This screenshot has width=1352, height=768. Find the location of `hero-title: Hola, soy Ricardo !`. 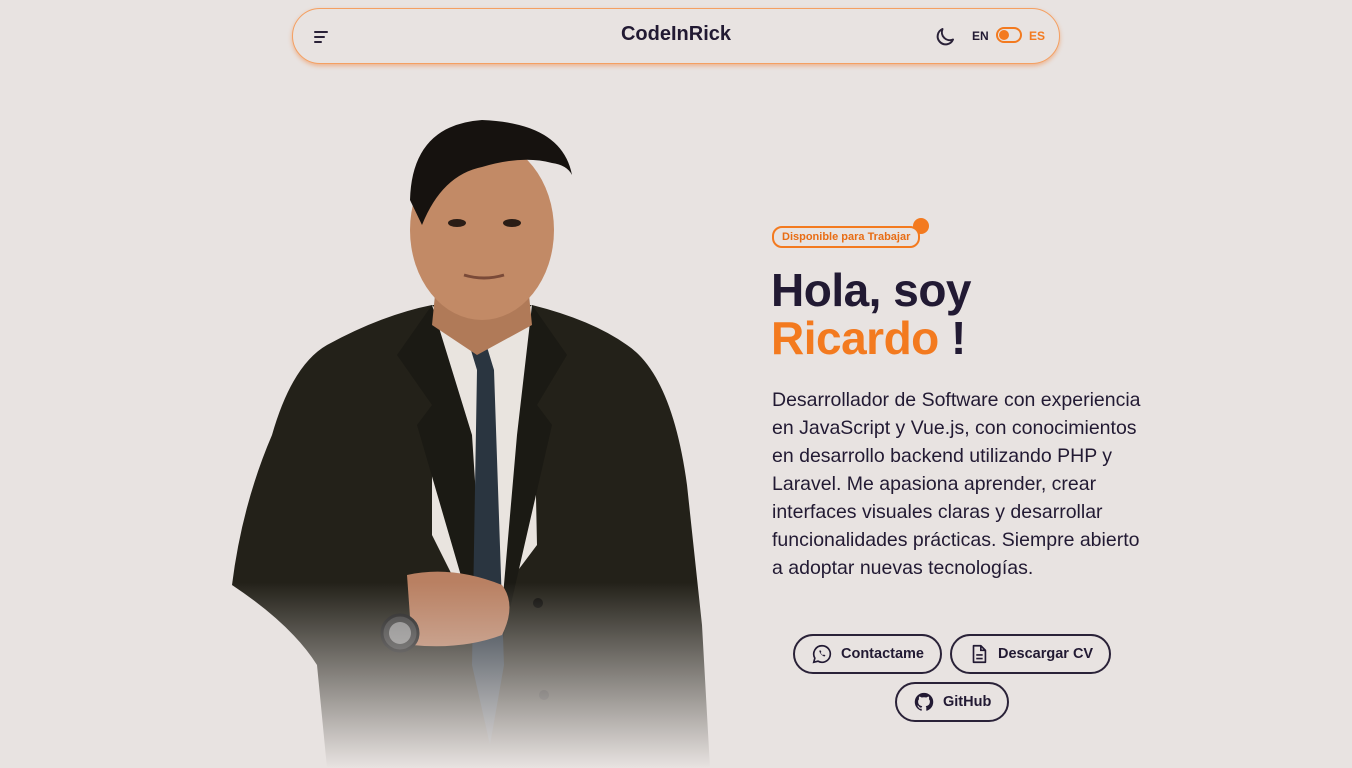

hero-title: Hola, soy Ricardo ! is located at coordinates (871, 314).